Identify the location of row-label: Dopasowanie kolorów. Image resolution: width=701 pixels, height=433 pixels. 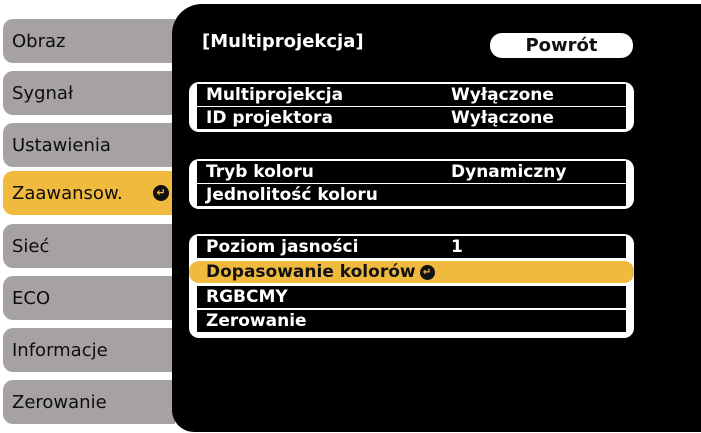
(311, 272).